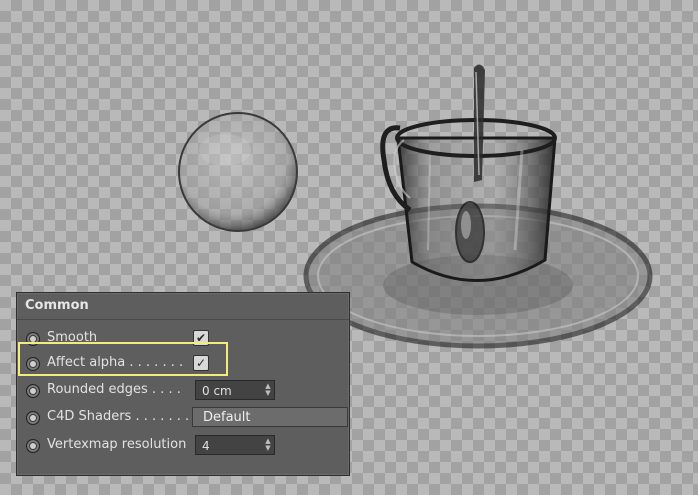 The image size is (698, 495). What do you see at coordinates (183, 306) in the screenshot?
I see `panel-title: Common` at bounding box center [183, 306].